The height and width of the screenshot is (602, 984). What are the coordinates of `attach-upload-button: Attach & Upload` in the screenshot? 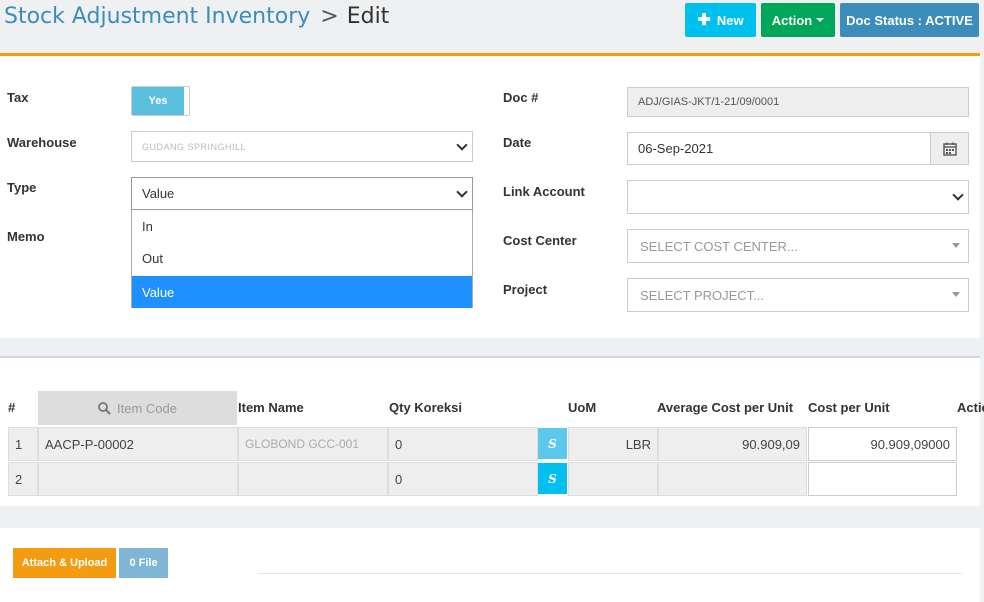 It's located at (64, 563).